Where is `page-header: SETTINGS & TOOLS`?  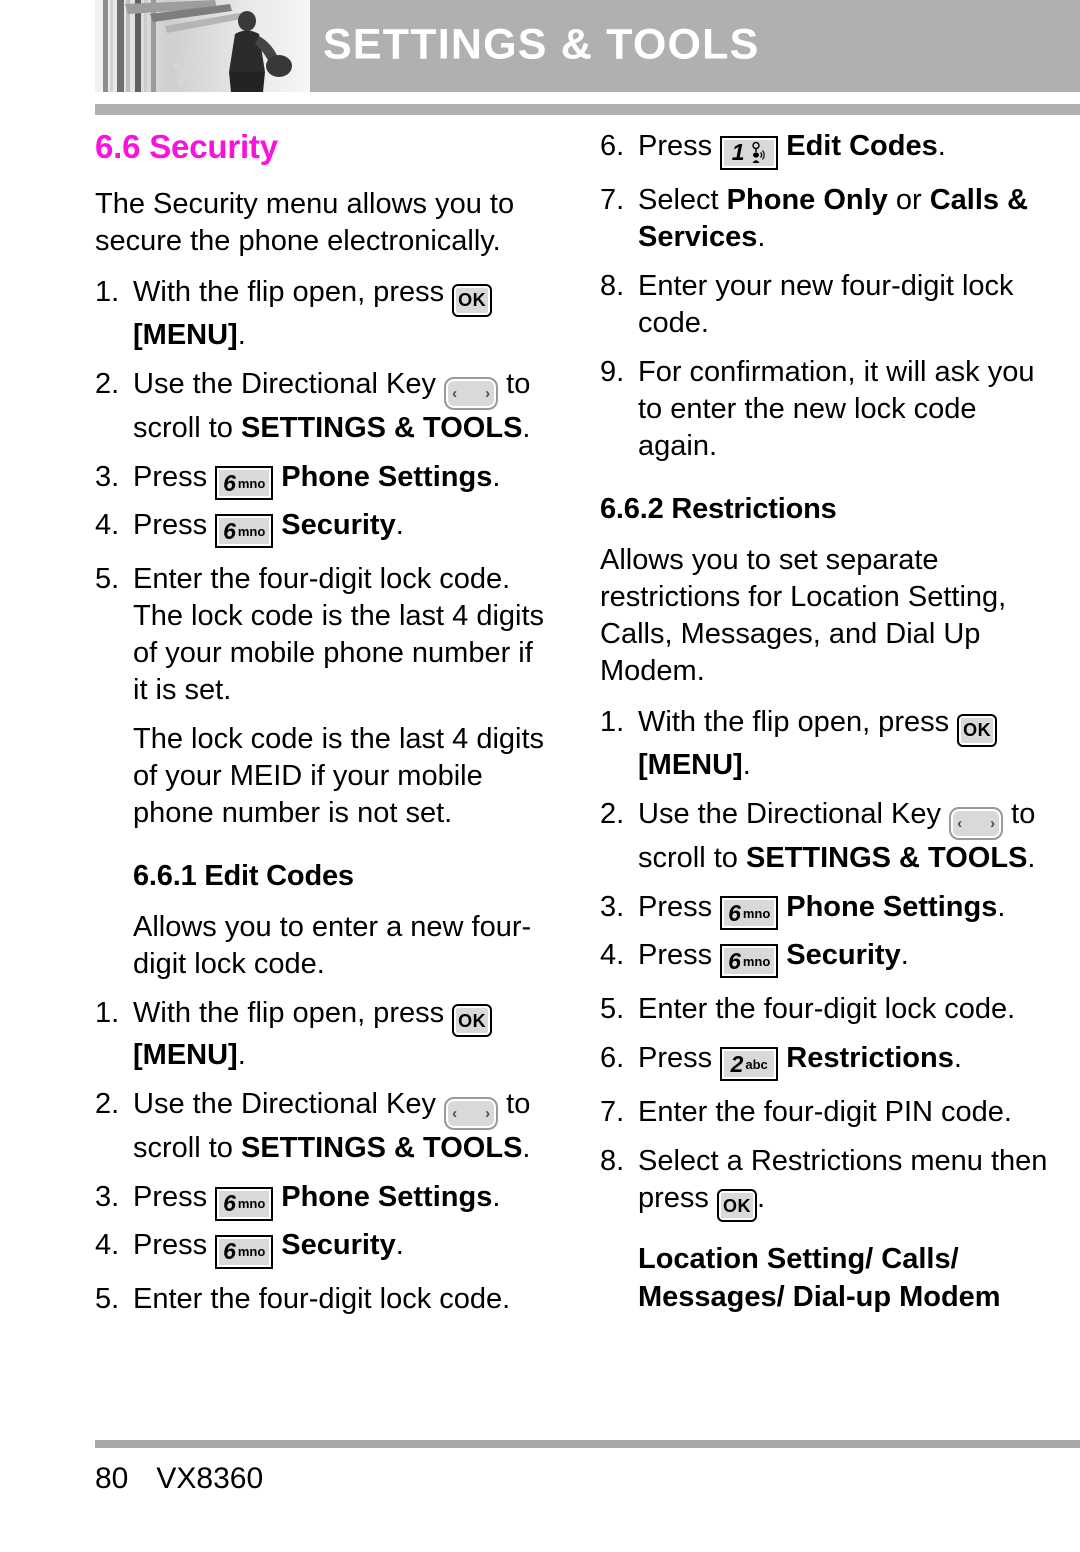 page-header: SETTINGS & TOOLS is located at coordinates (587, 46).